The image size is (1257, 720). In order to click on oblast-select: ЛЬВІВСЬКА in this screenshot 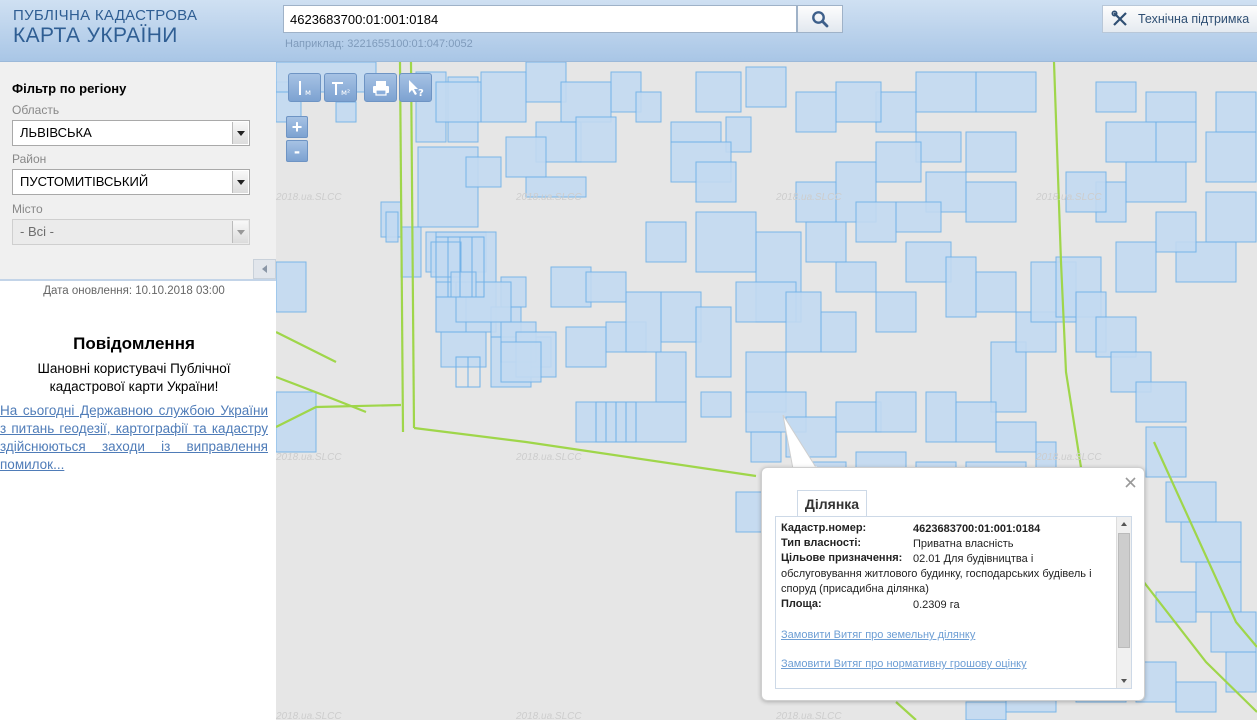, I will do `click(131, 133)`.